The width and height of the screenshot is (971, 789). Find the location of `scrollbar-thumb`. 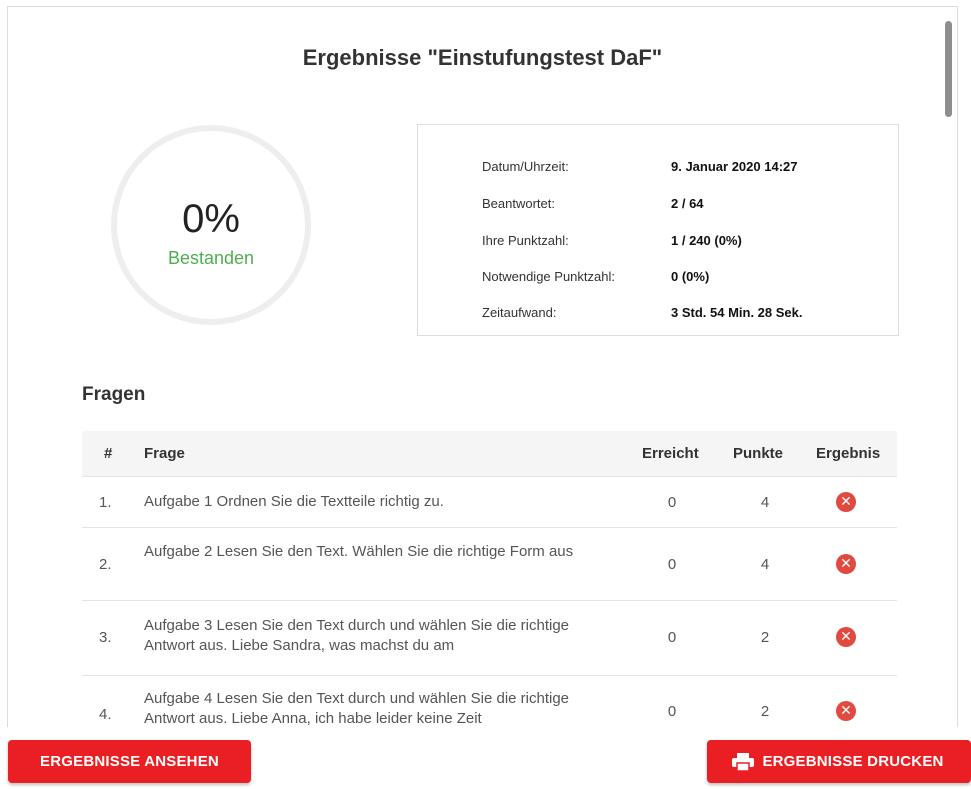

scrollbar-thumb is located at coordinates (948, 69).